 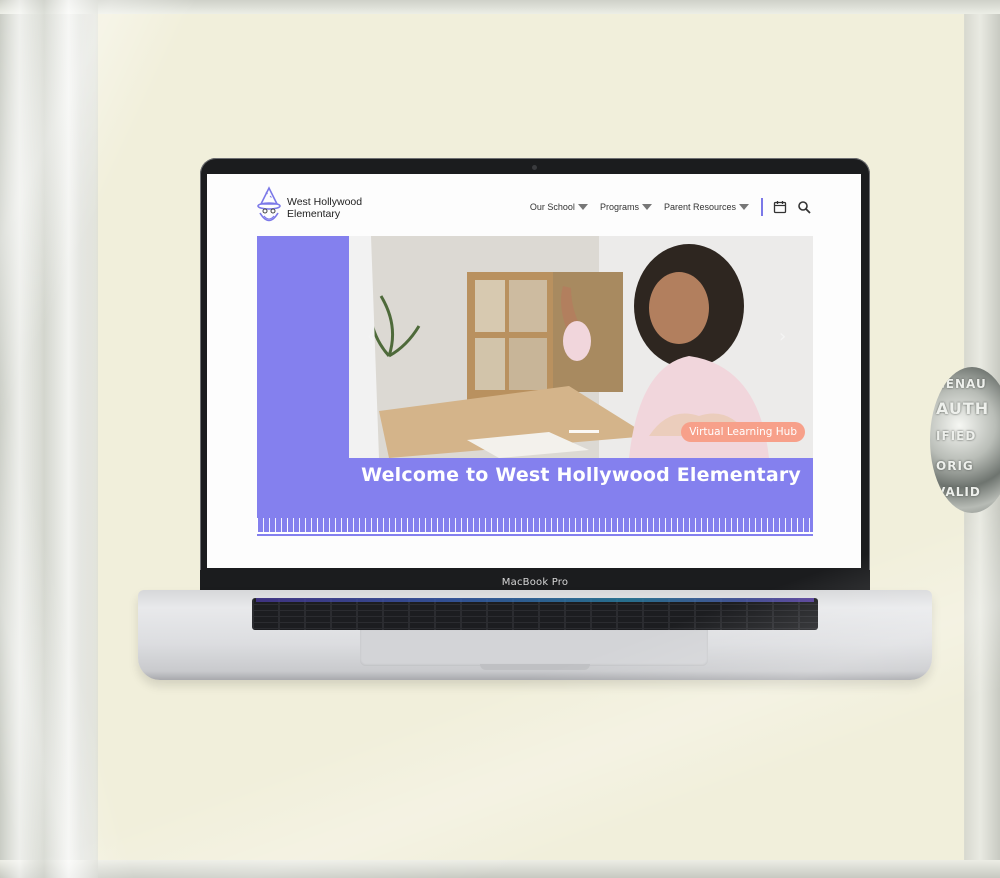 What do you see at coordinates (581, 475) in the screenshot?
I see `hero-title: Welcome to West Hollywood Elementary` at bounding box center [581, 475].